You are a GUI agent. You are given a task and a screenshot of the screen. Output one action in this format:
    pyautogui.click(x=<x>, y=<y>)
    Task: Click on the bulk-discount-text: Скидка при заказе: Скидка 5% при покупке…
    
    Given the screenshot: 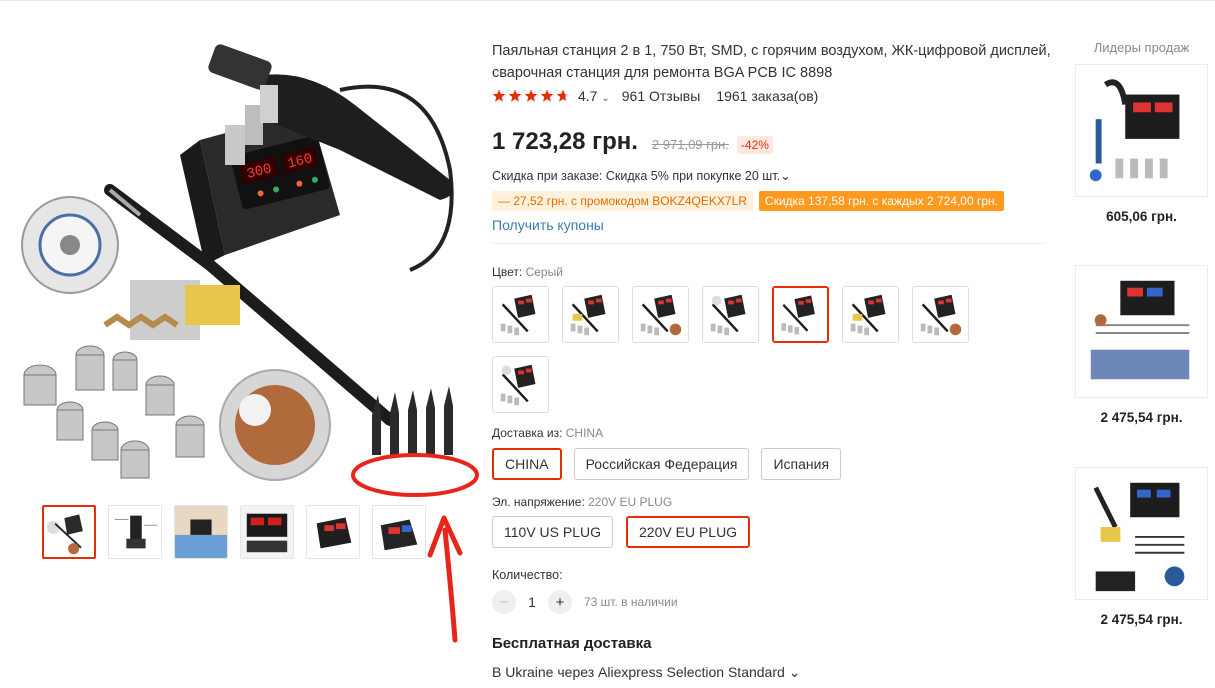 What is the action you would take?
    pyautogui.click(x=636, y=176)
    